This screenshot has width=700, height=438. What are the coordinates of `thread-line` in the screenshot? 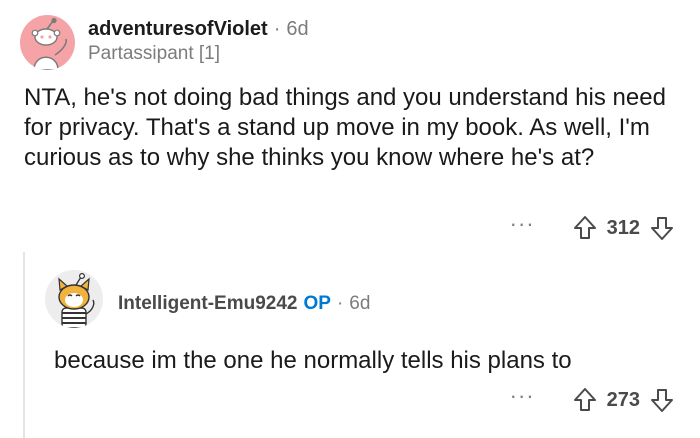 It's located at (24, 345).